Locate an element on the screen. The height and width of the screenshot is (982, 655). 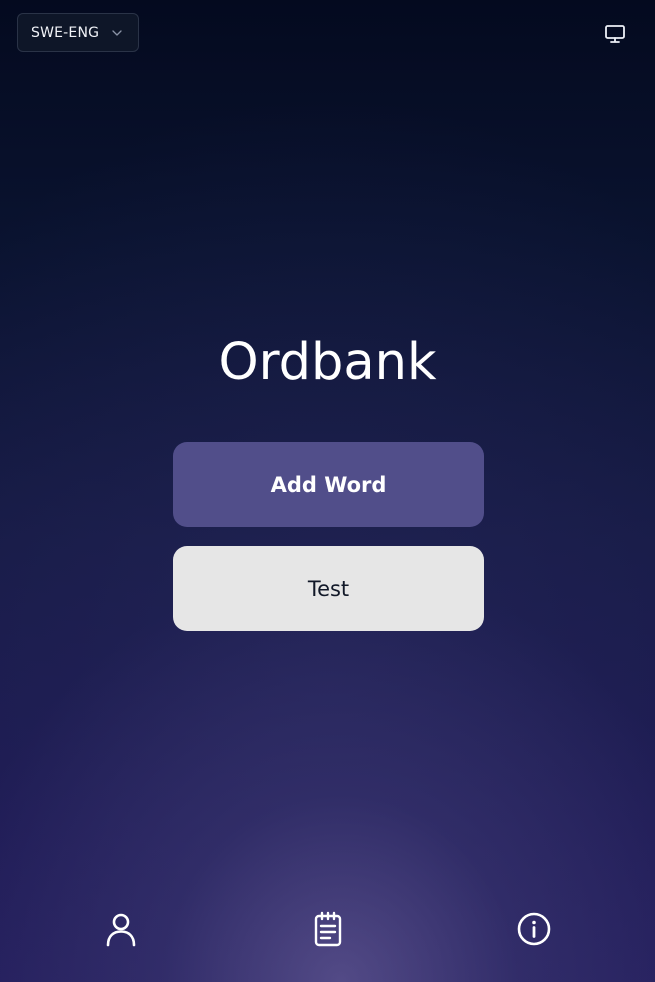
chevron-down-icon is located at coordinates (117, 33).